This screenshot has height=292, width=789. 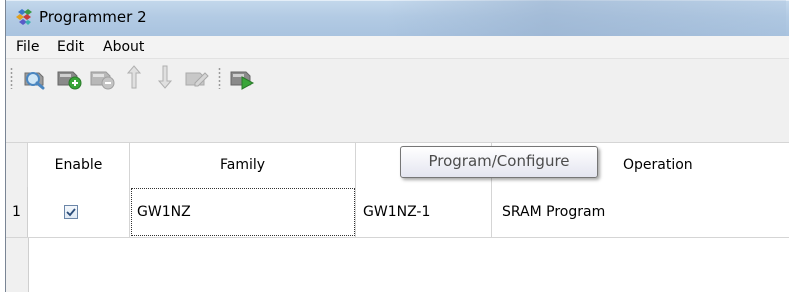 What do you see at coordinates (424, 212) in the screenshot?
I see `device-cell: GW1NZ-1` at bounding box center [424, 212].